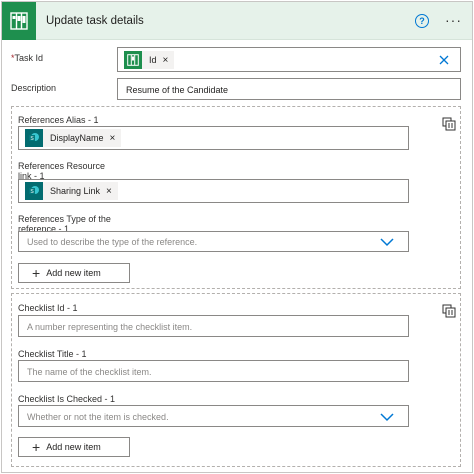  What do you see at coordinates (422, 21) in the screenshot?
I see `help-icon: ?` at bounding box center [422, 21].